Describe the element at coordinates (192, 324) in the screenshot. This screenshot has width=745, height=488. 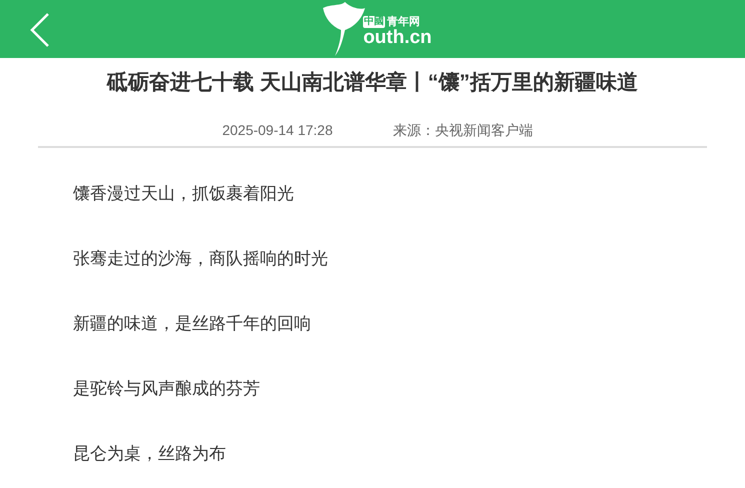
I see `article-paragraph: 新疆的味道，是丝路千年的回响` at that location.